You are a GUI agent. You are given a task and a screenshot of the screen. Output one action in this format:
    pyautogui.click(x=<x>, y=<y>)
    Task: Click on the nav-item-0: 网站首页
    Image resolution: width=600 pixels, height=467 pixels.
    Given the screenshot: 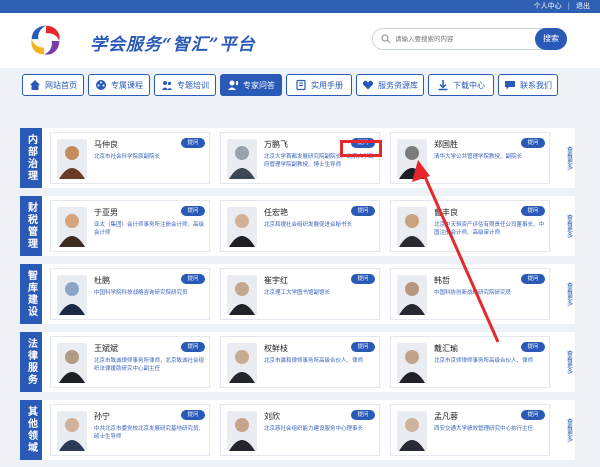 What is the action you would take?
    pyautogui.click(x=53, y=85)
    